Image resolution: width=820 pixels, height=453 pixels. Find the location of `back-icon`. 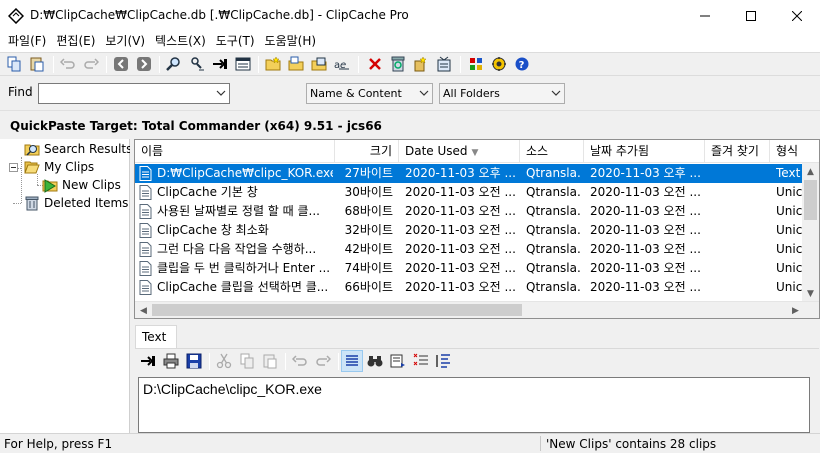

back-icon is located at coordinates (121, 64).